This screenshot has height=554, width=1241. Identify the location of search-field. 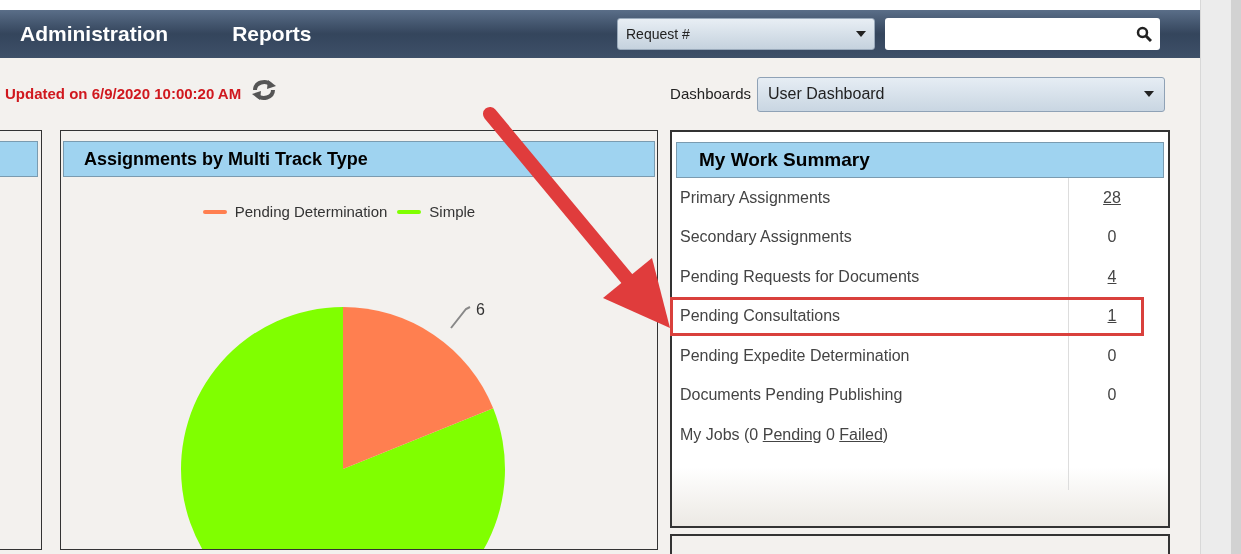
(1022, 34).